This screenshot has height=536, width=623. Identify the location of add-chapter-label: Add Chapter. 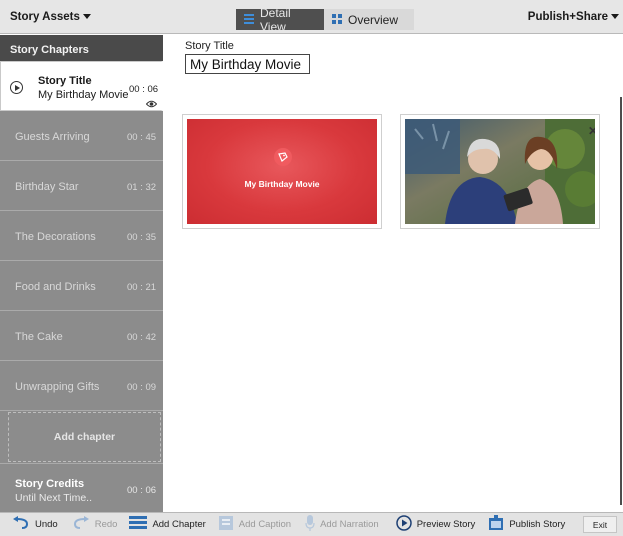
(179, 524).